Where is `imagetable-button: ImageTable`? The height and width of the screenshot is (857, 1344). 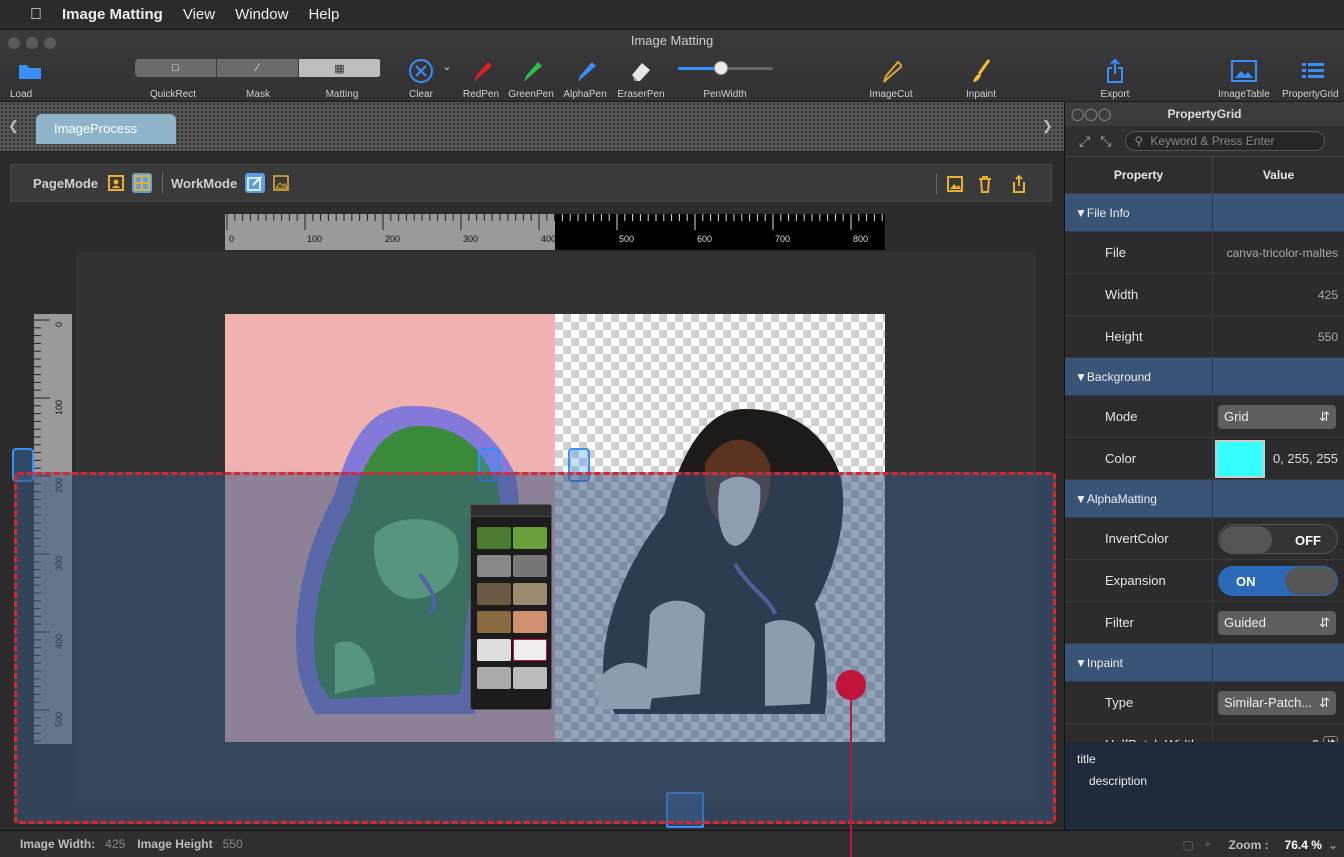
imagetable-button: ImageTable is located at coordinates (1244, 78).